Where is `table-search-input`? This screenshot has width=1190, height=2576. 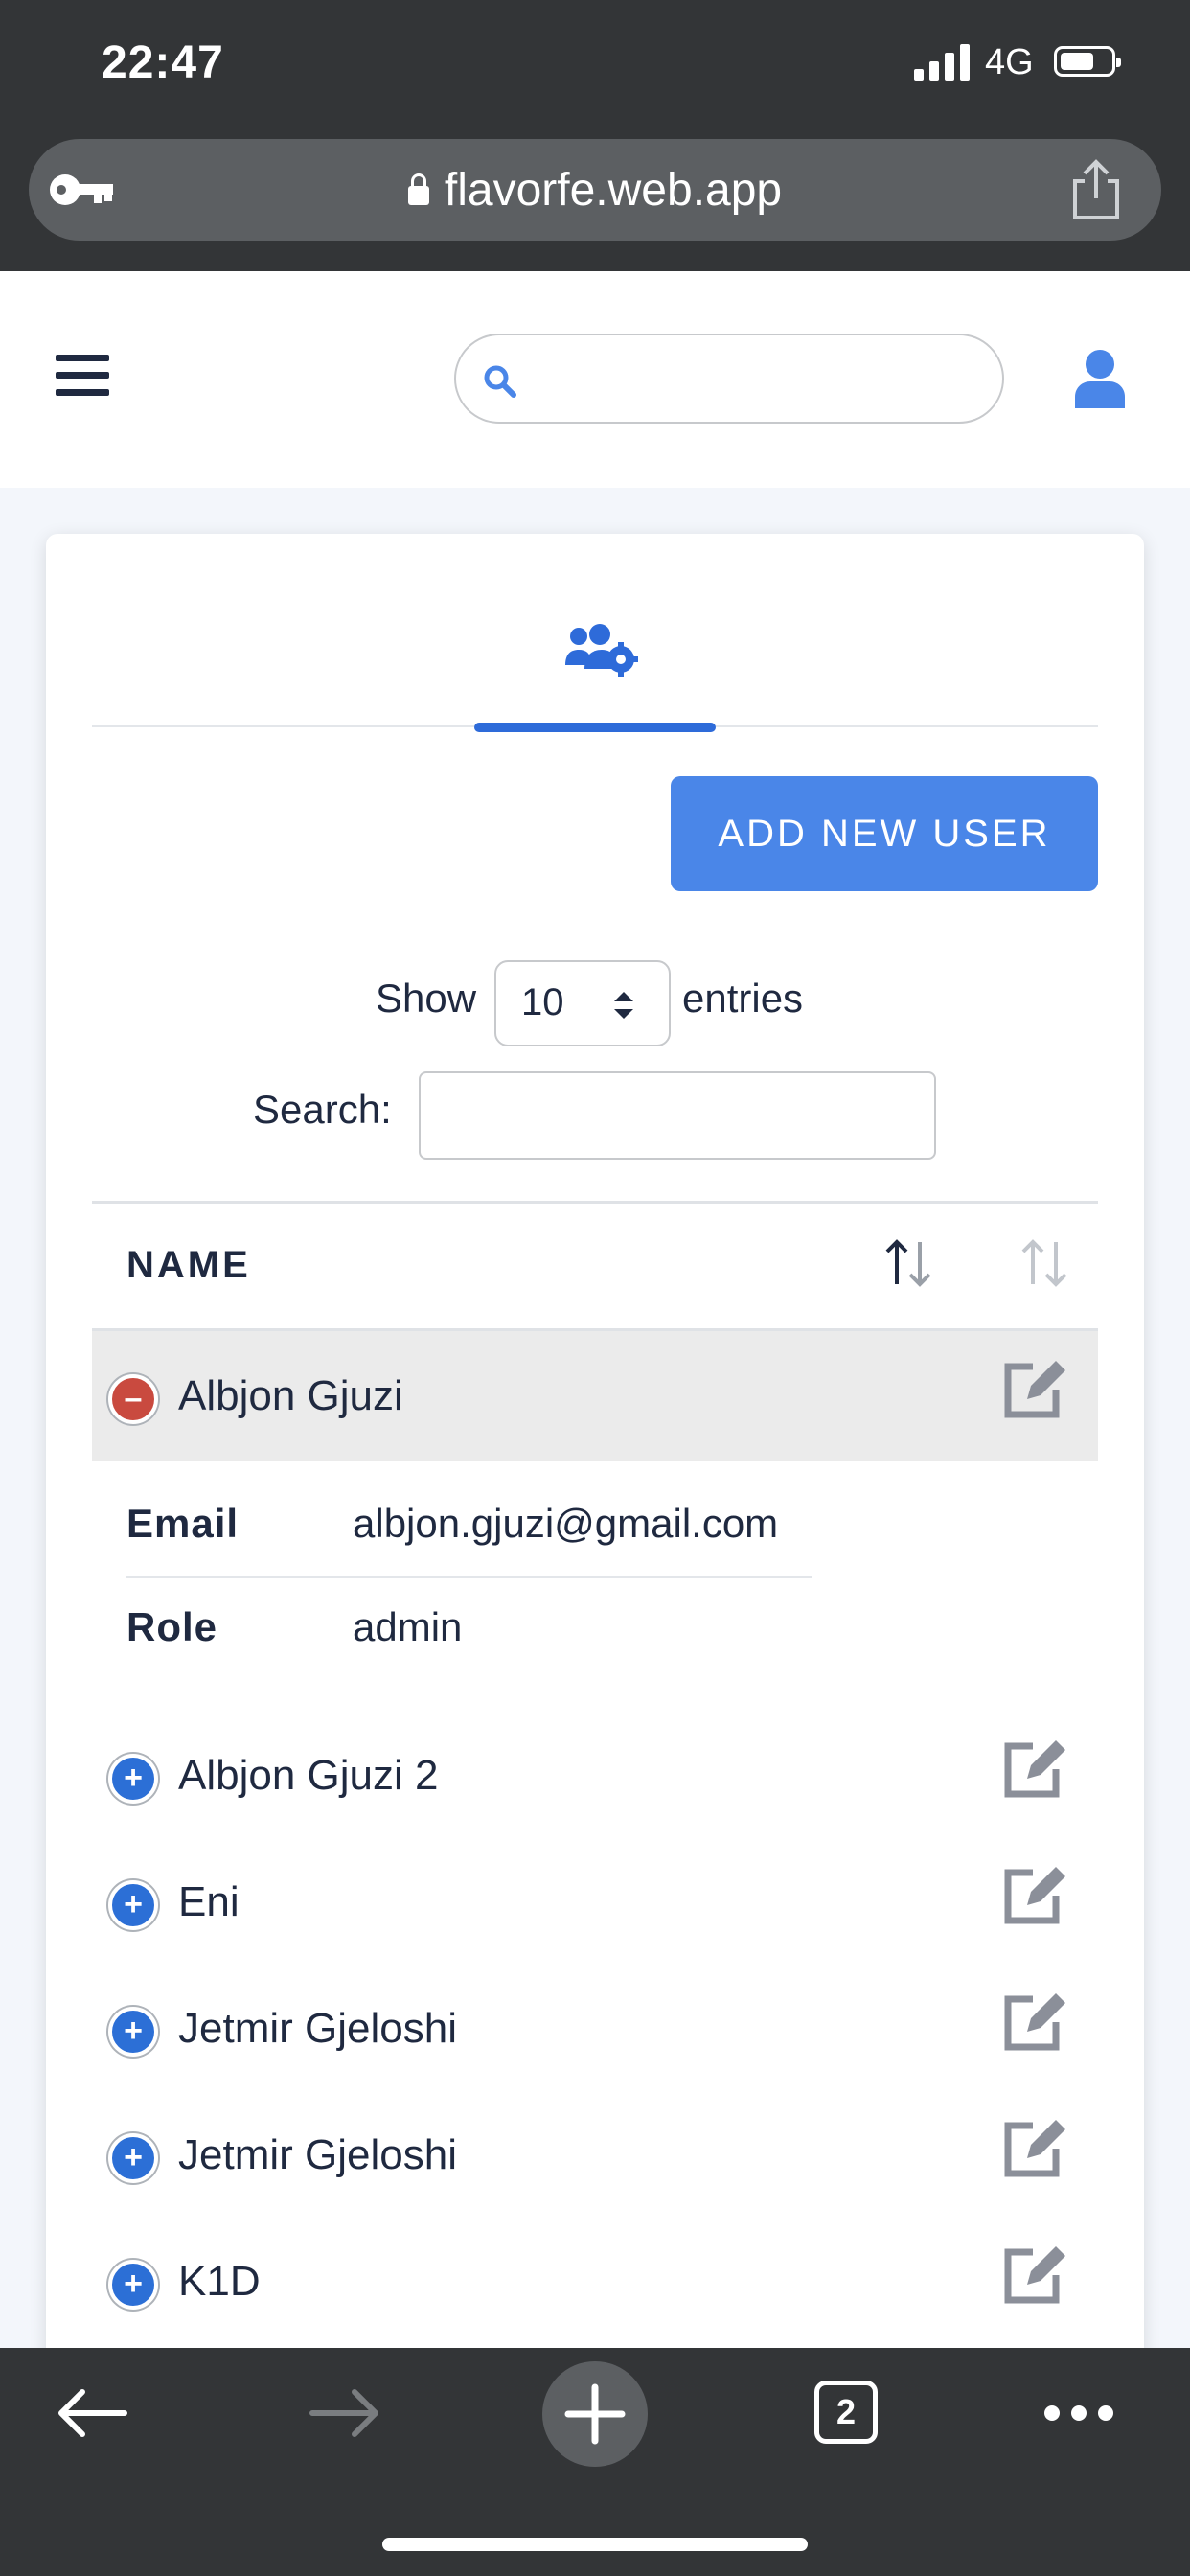 table-search-input is located at coordinates (678, 1115).